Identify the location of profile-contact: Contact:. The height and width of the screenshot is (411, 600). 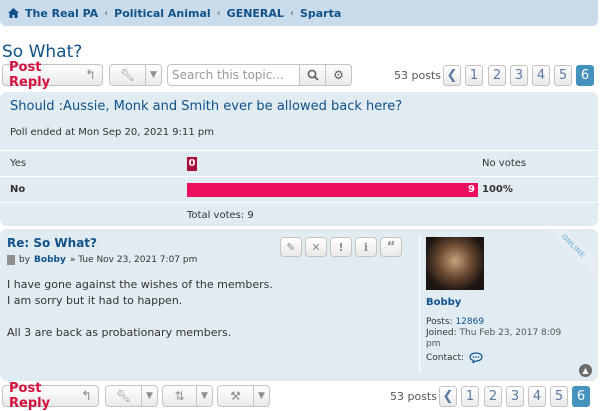
(454, 357).